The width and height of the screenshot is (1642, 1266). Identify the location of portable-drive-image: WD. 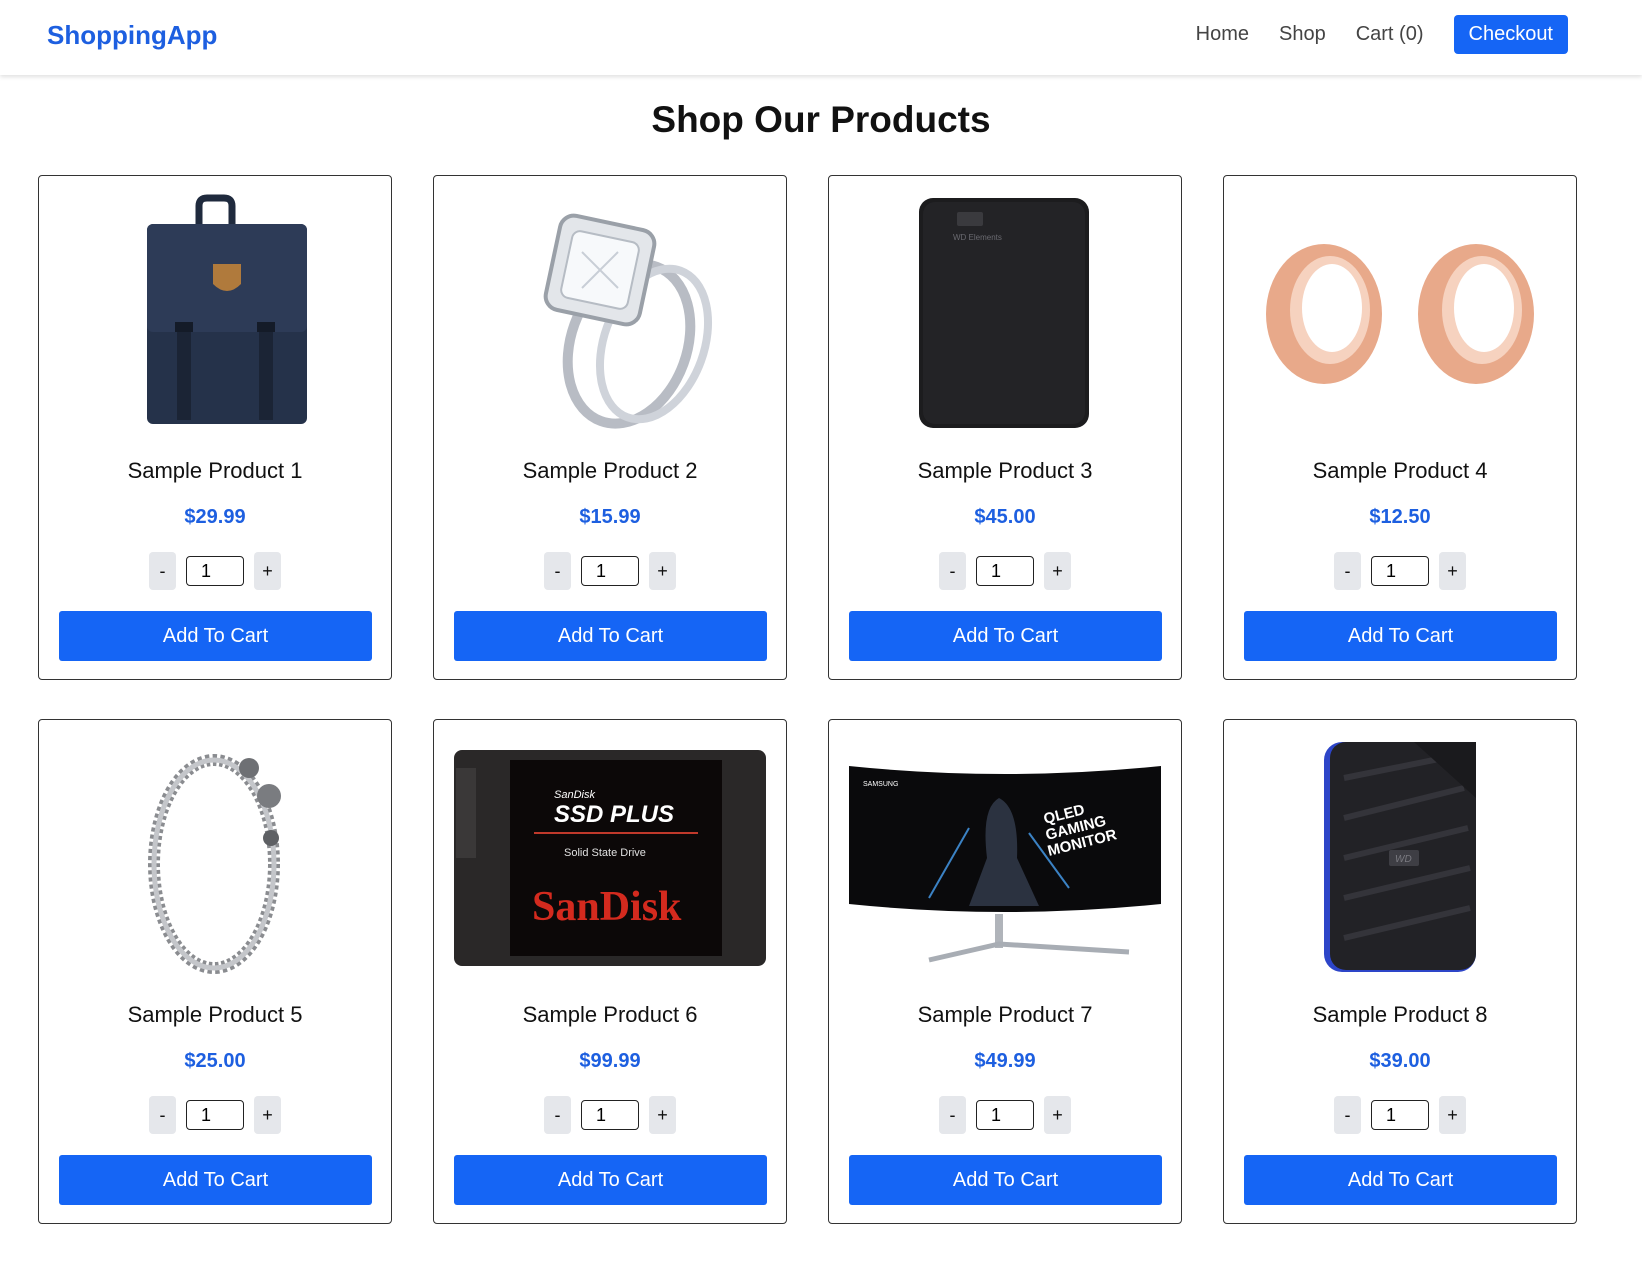
(1400, 857).